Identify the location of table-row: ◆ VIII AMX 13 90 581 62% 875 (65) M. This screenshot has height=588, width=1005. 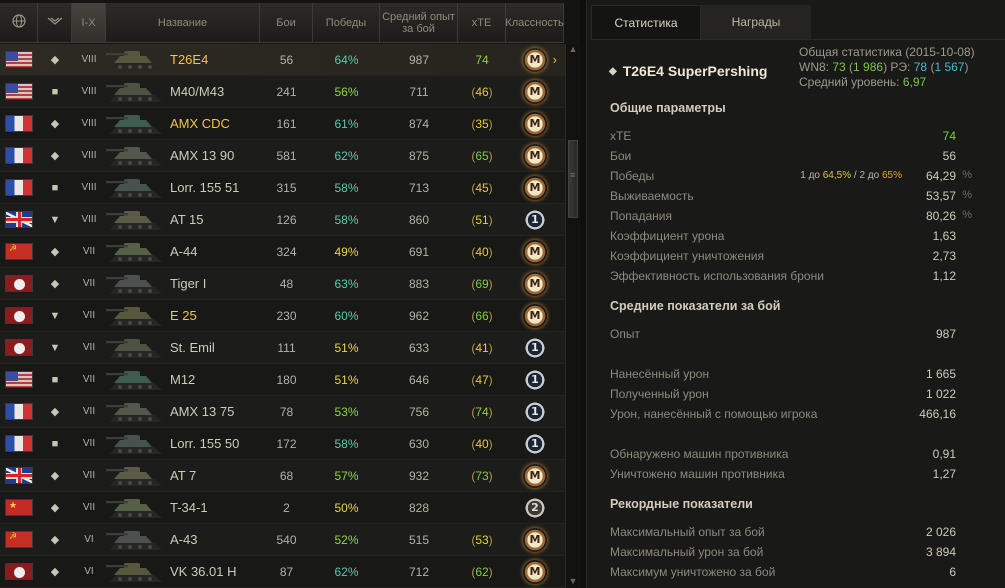
(282, 156).